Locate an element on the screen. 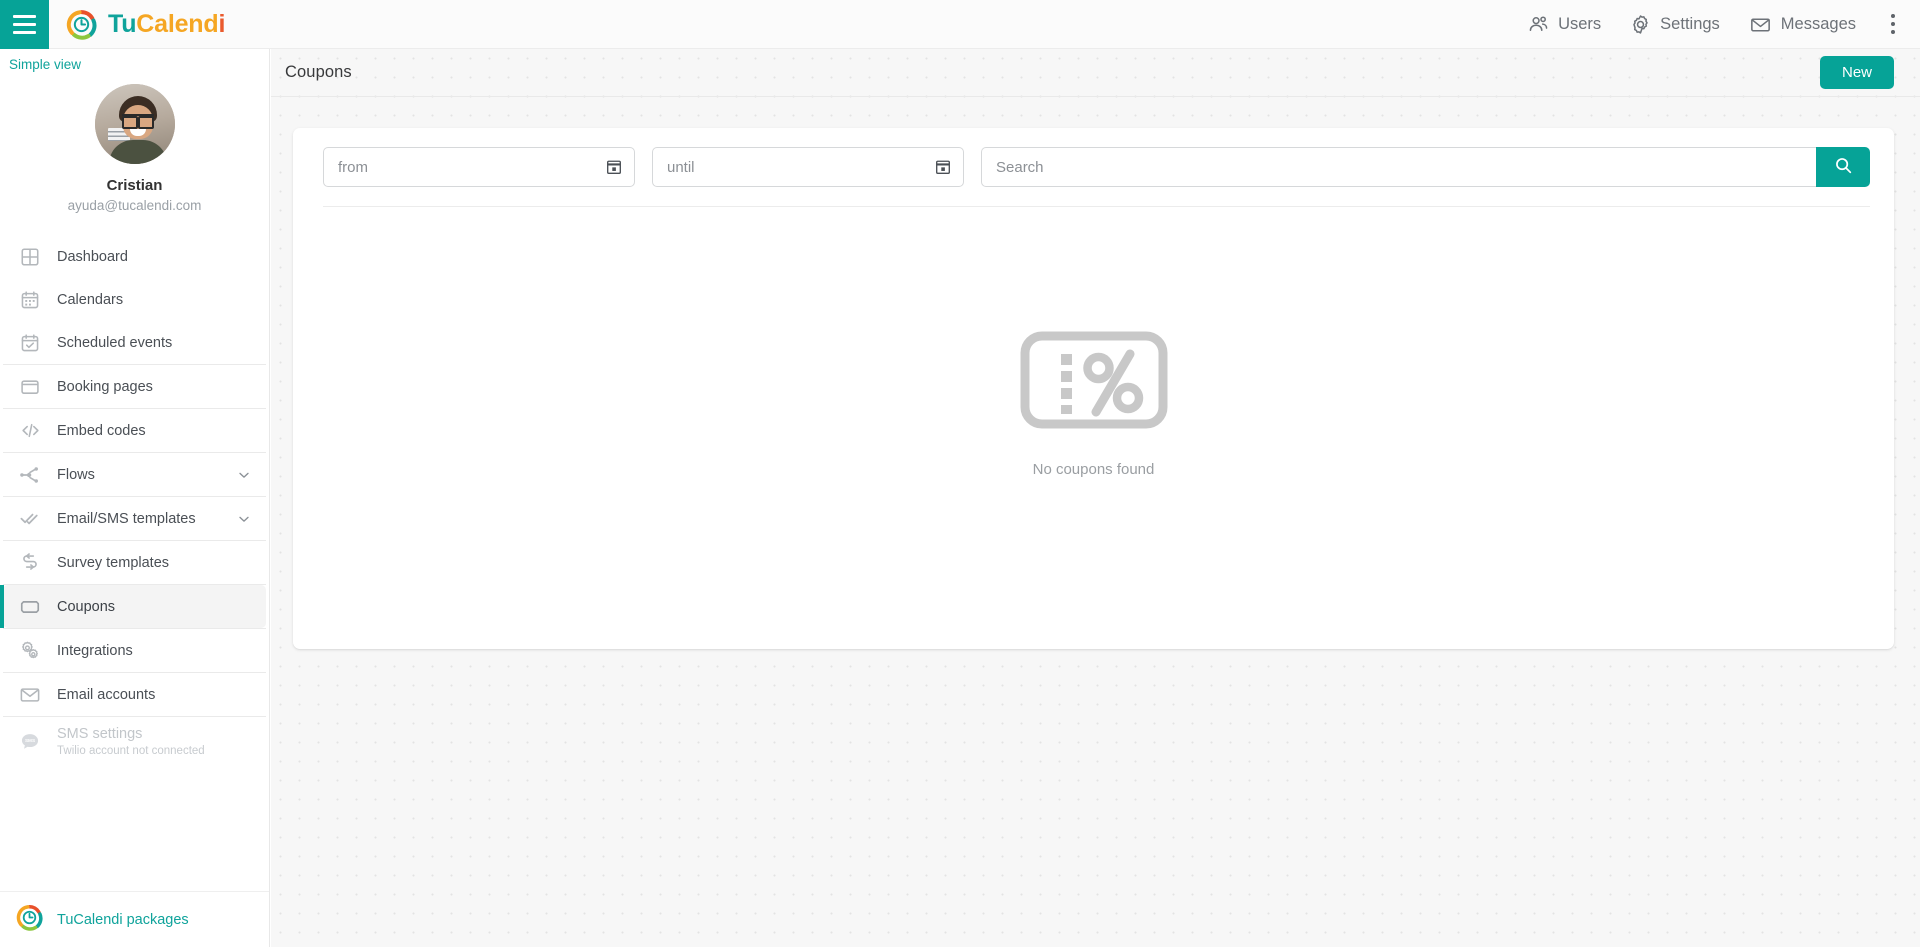 The width and height of the screenshot is (1920, 947). tucalendi-packages-link: TuCalendi packages is located at coordinates (134, 919).